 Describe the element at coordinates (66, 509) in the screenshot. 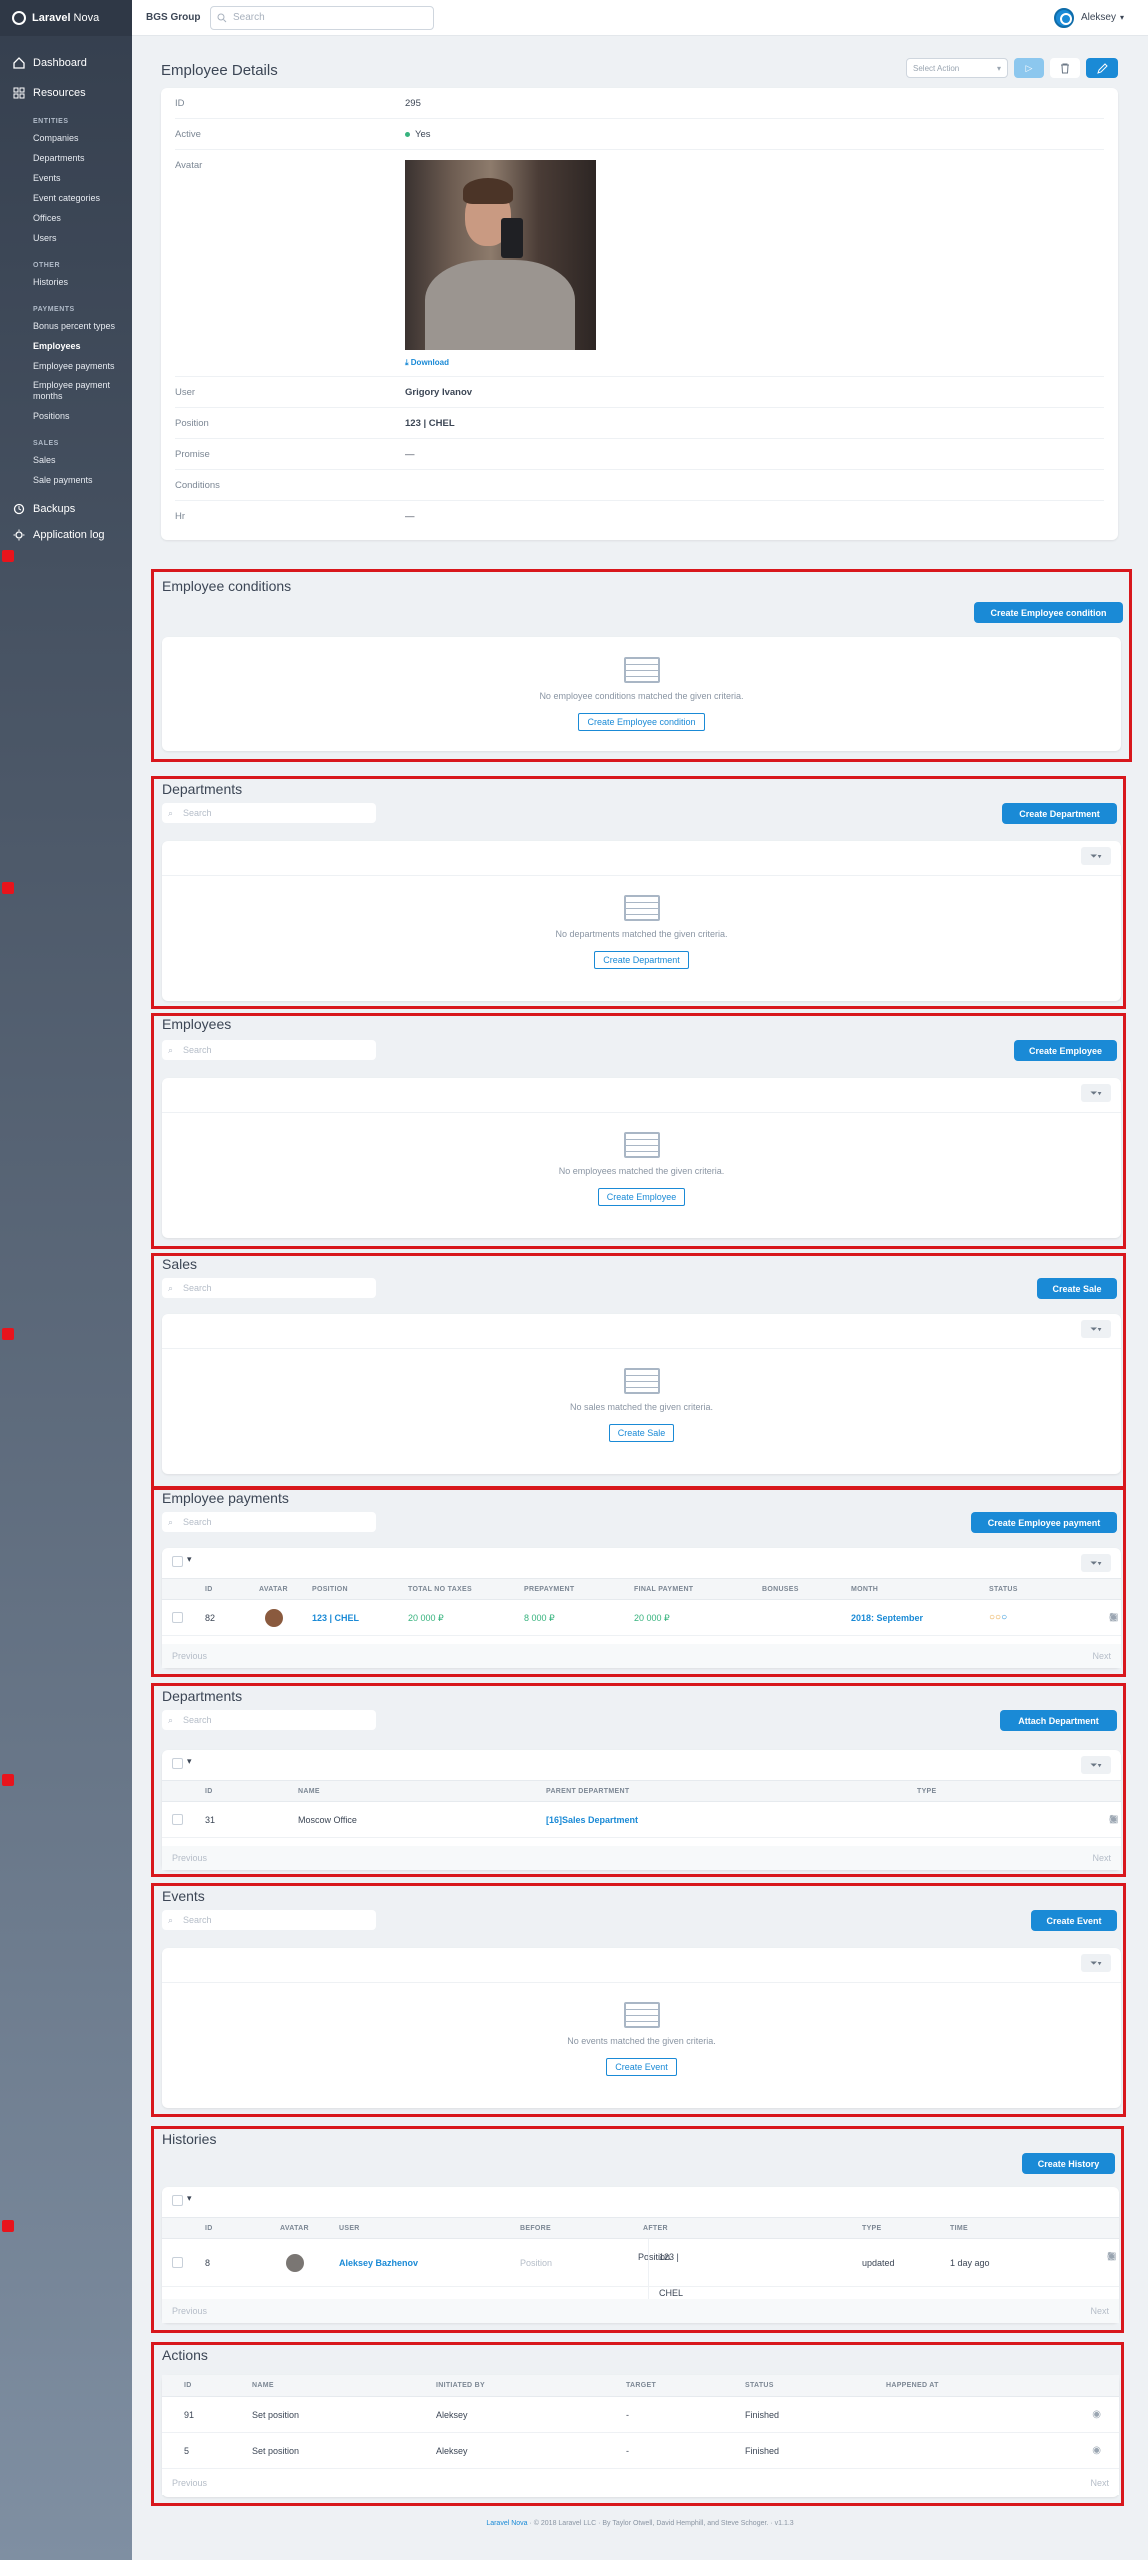

I see `sidebar-item-backups: Backups` at that location.